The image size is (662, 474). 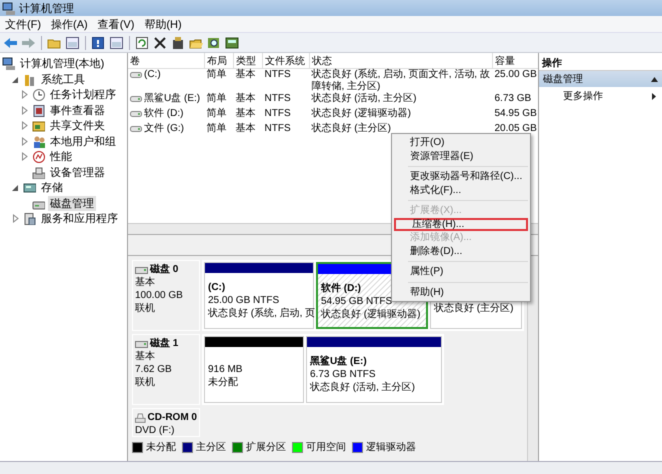 What do you see at coordinates (69, 24) in the screenshot?
I see `menu-item: 操作(A)` at bounding box center [69, 24].